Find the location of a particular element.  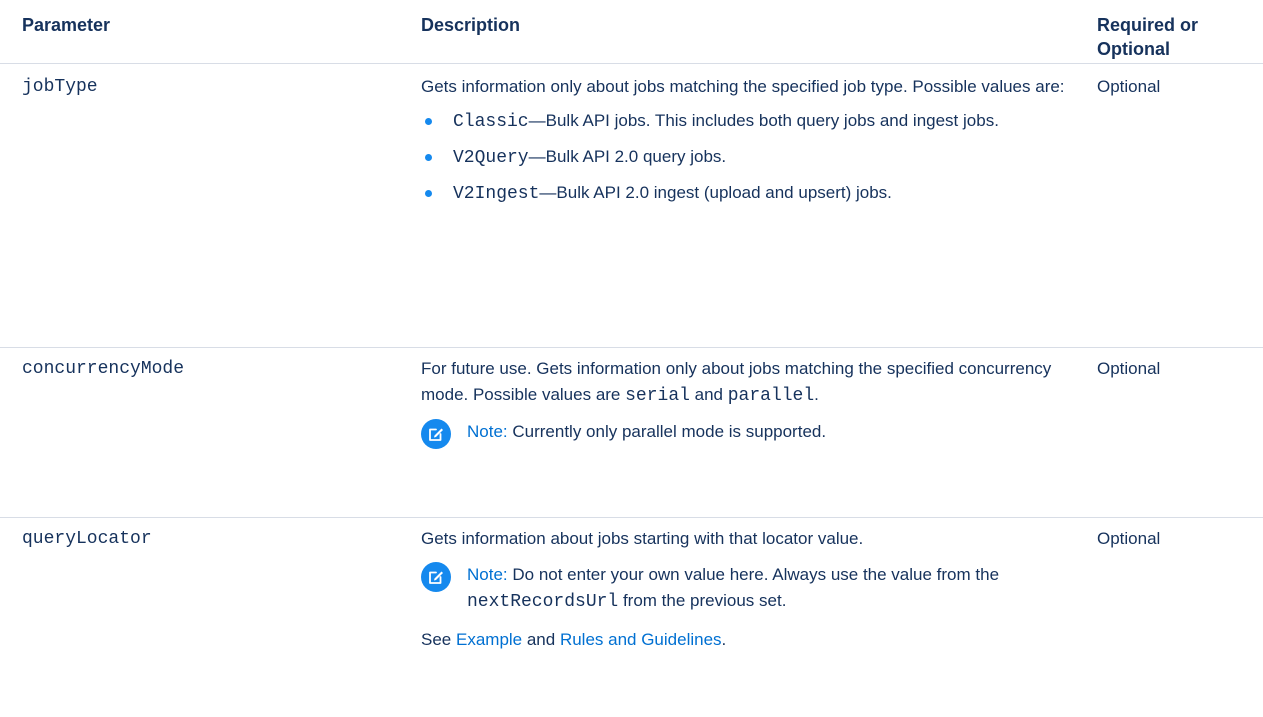

value-code: V2Ingest is located at coordinates (496, 194).